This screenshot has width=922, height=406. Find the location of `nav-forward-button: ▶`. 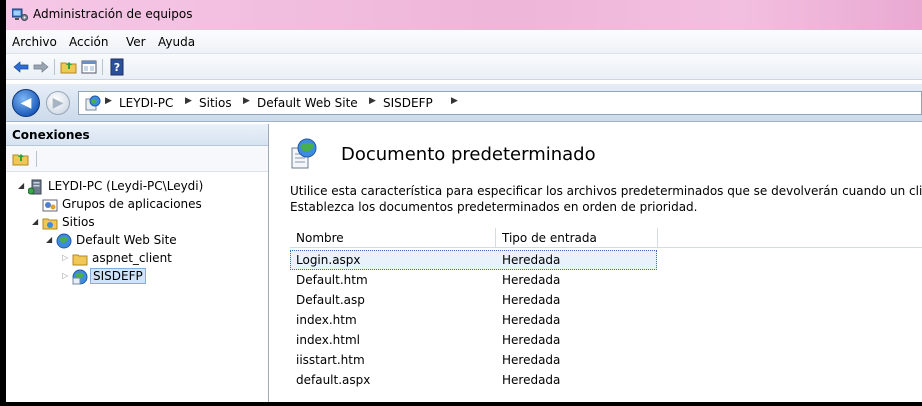

nav-forward-button: ▶ is located at coordinates (58, 103).